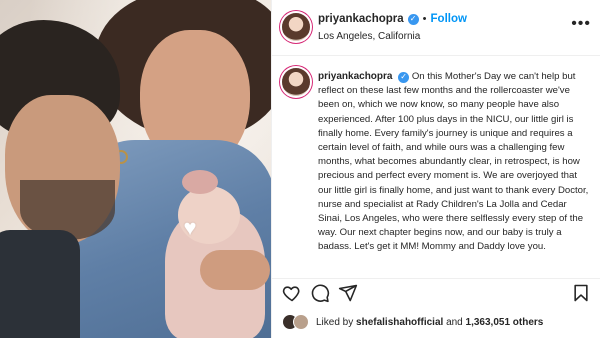  What do you see at coordinates (335, 322) in the screenshot?
I see `liked-by-prefix: Liked by` at bounding box center [335, 322].